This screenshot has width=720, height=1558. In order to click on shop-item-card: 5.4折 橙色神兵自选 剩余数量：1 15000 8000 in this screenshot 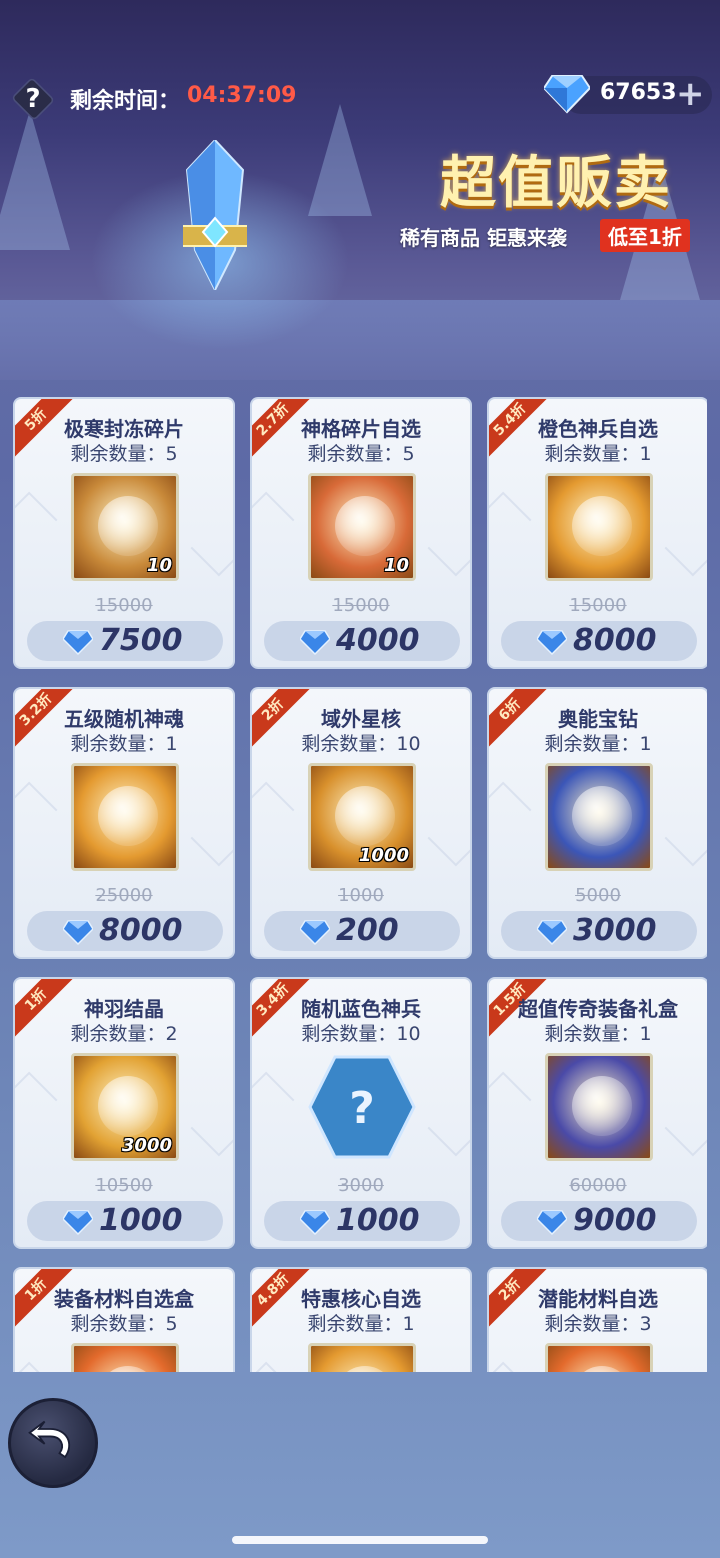, I will do `click(597, 533)`.